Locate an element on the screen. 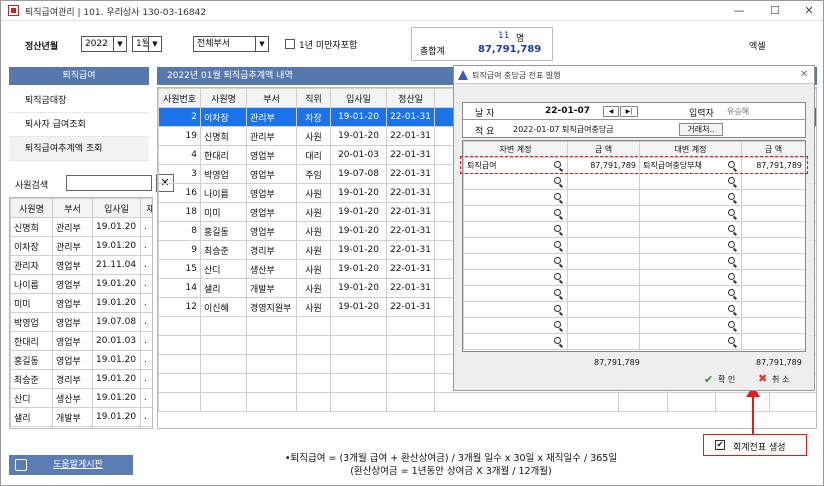 This screenshot has height=486, width=824. desc-value: 2022-01-07 퇴직급여충당금 is located at coordinates (563, 129).